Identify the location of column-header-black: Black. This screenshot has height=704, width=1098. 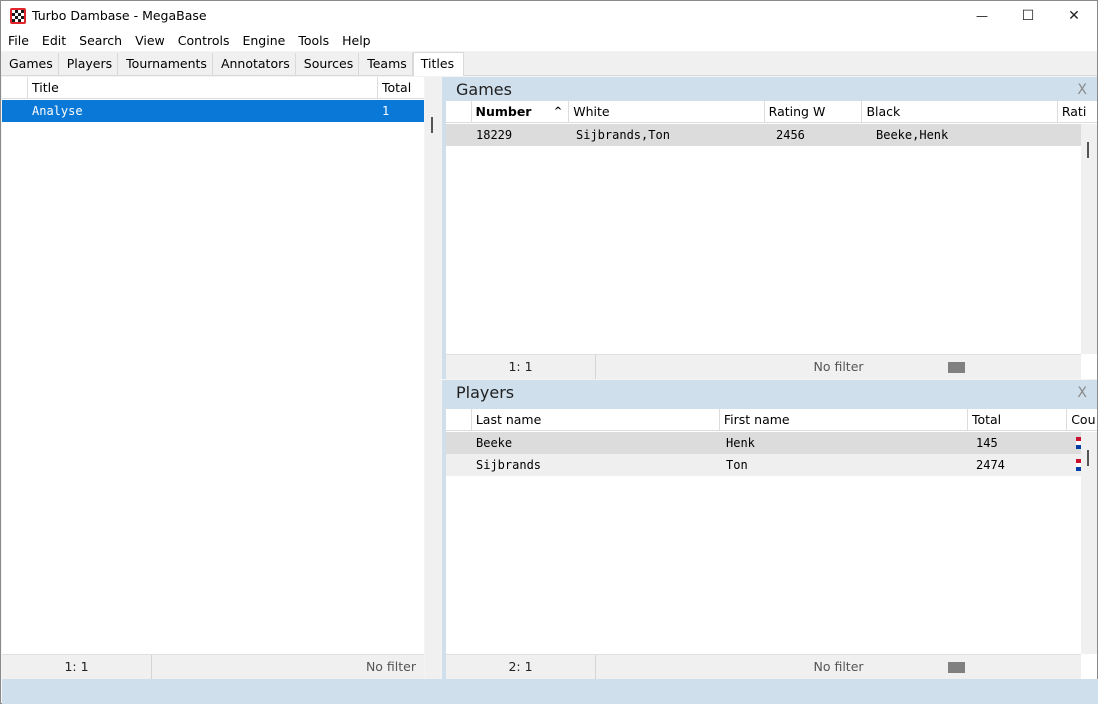
(960, 112).